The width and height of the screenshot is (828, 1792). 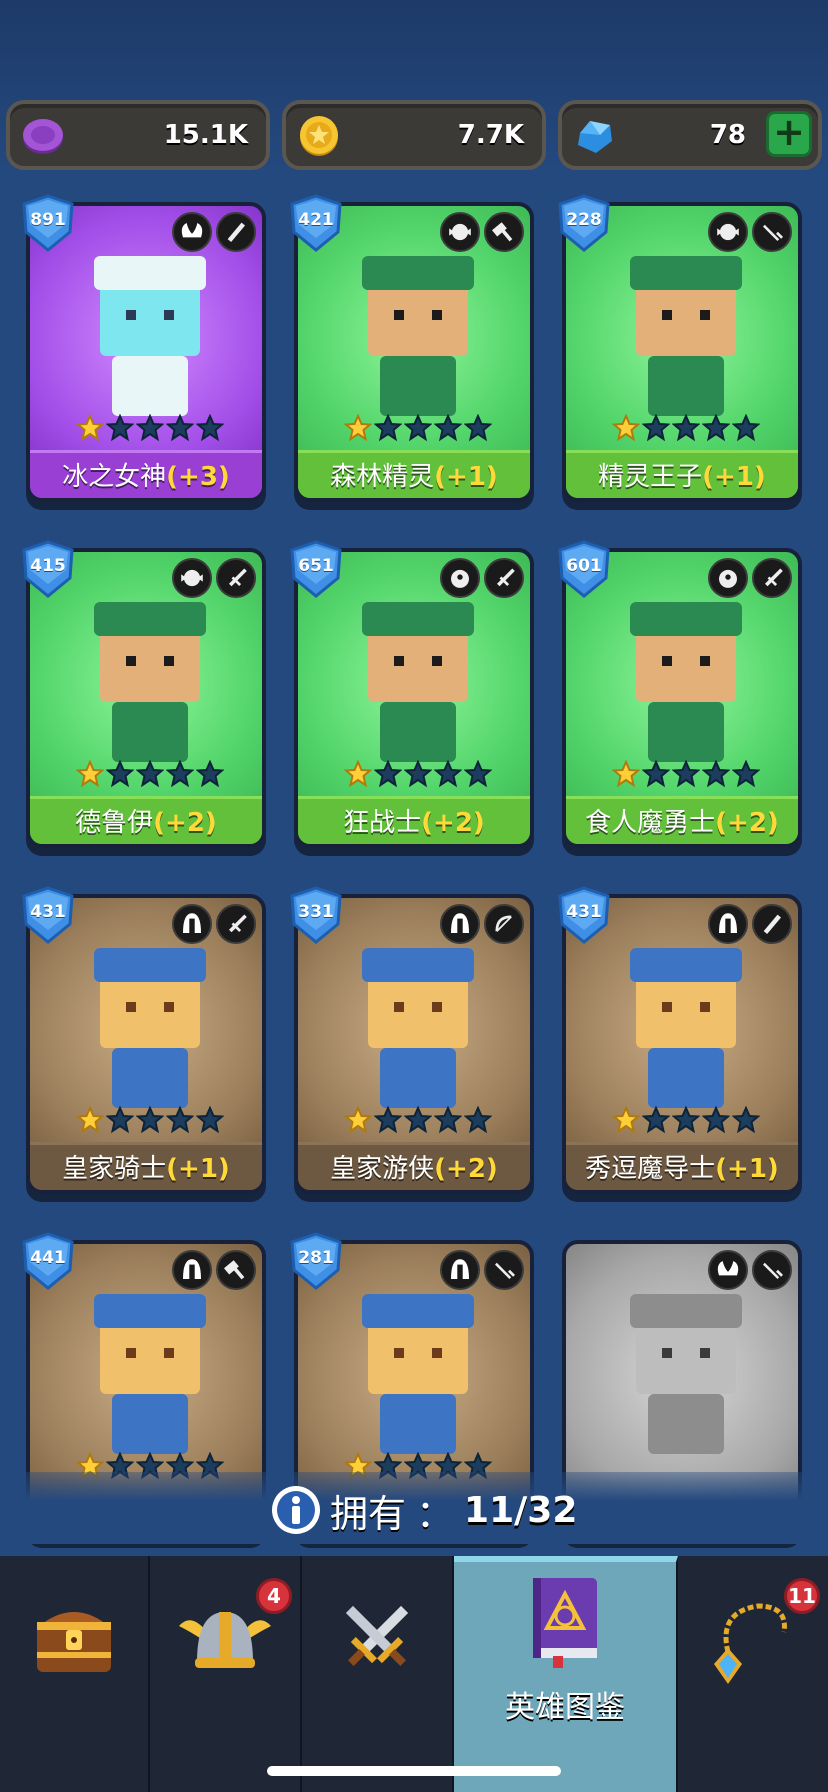 What do you see at coordinates (75, 1674) in the screenshot?
I see `tab-chest` at bounding box center [75, 1674].